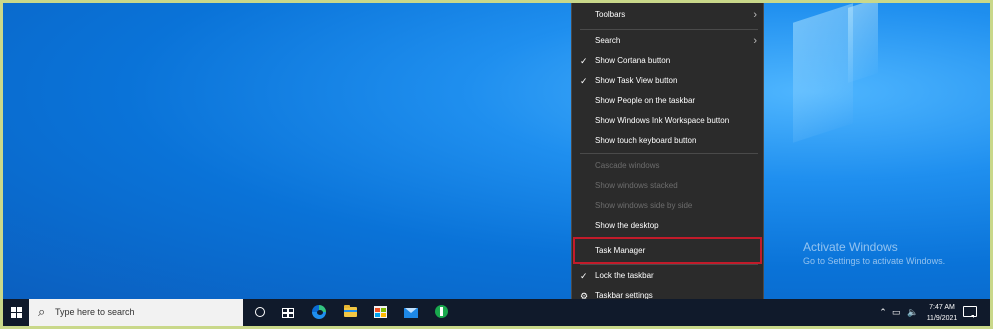  Describe the element at coordinates (644, 205) in the screenshot. I see `menu-item-label: Show windows side by side` at that location.